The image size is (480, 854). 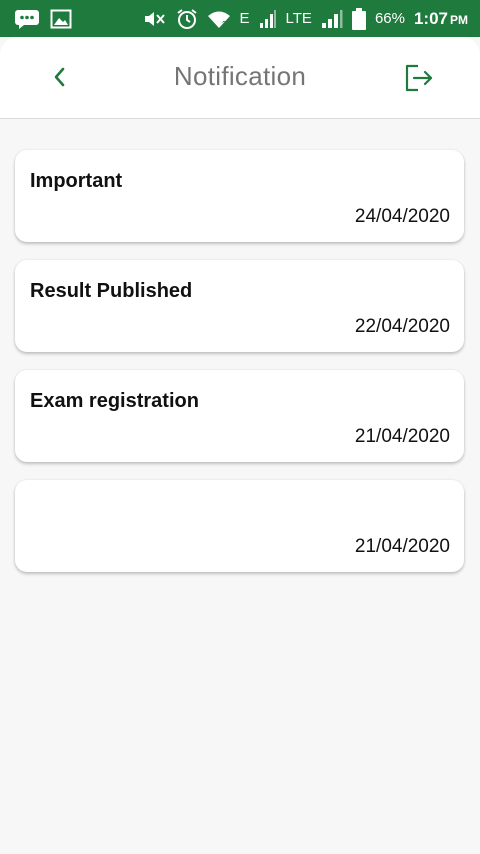 I want to click on logout-button, so click(x=419, y=78).